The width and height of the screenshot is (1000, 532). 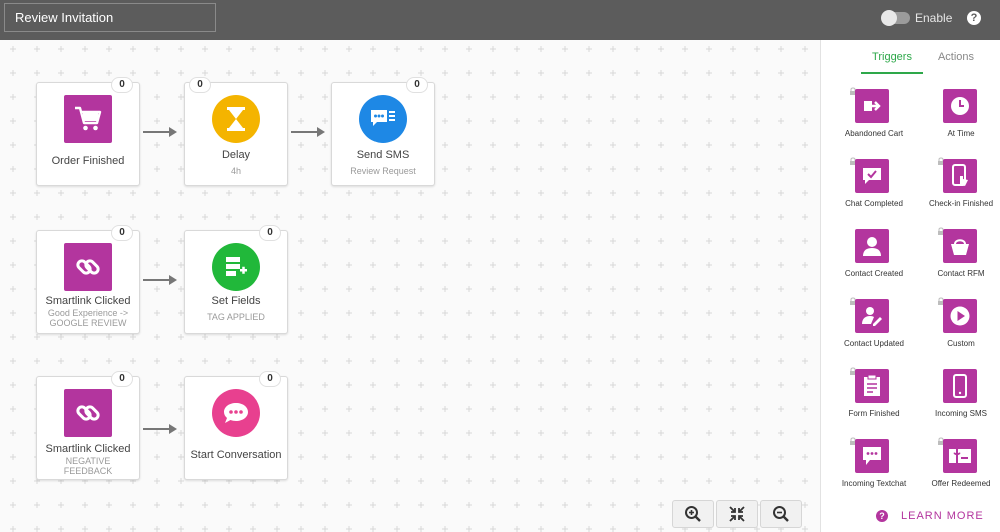 What do you see at coordinates (872, 246) in the screenshot?
I see `person-icon` at bounding box center [872, 246].